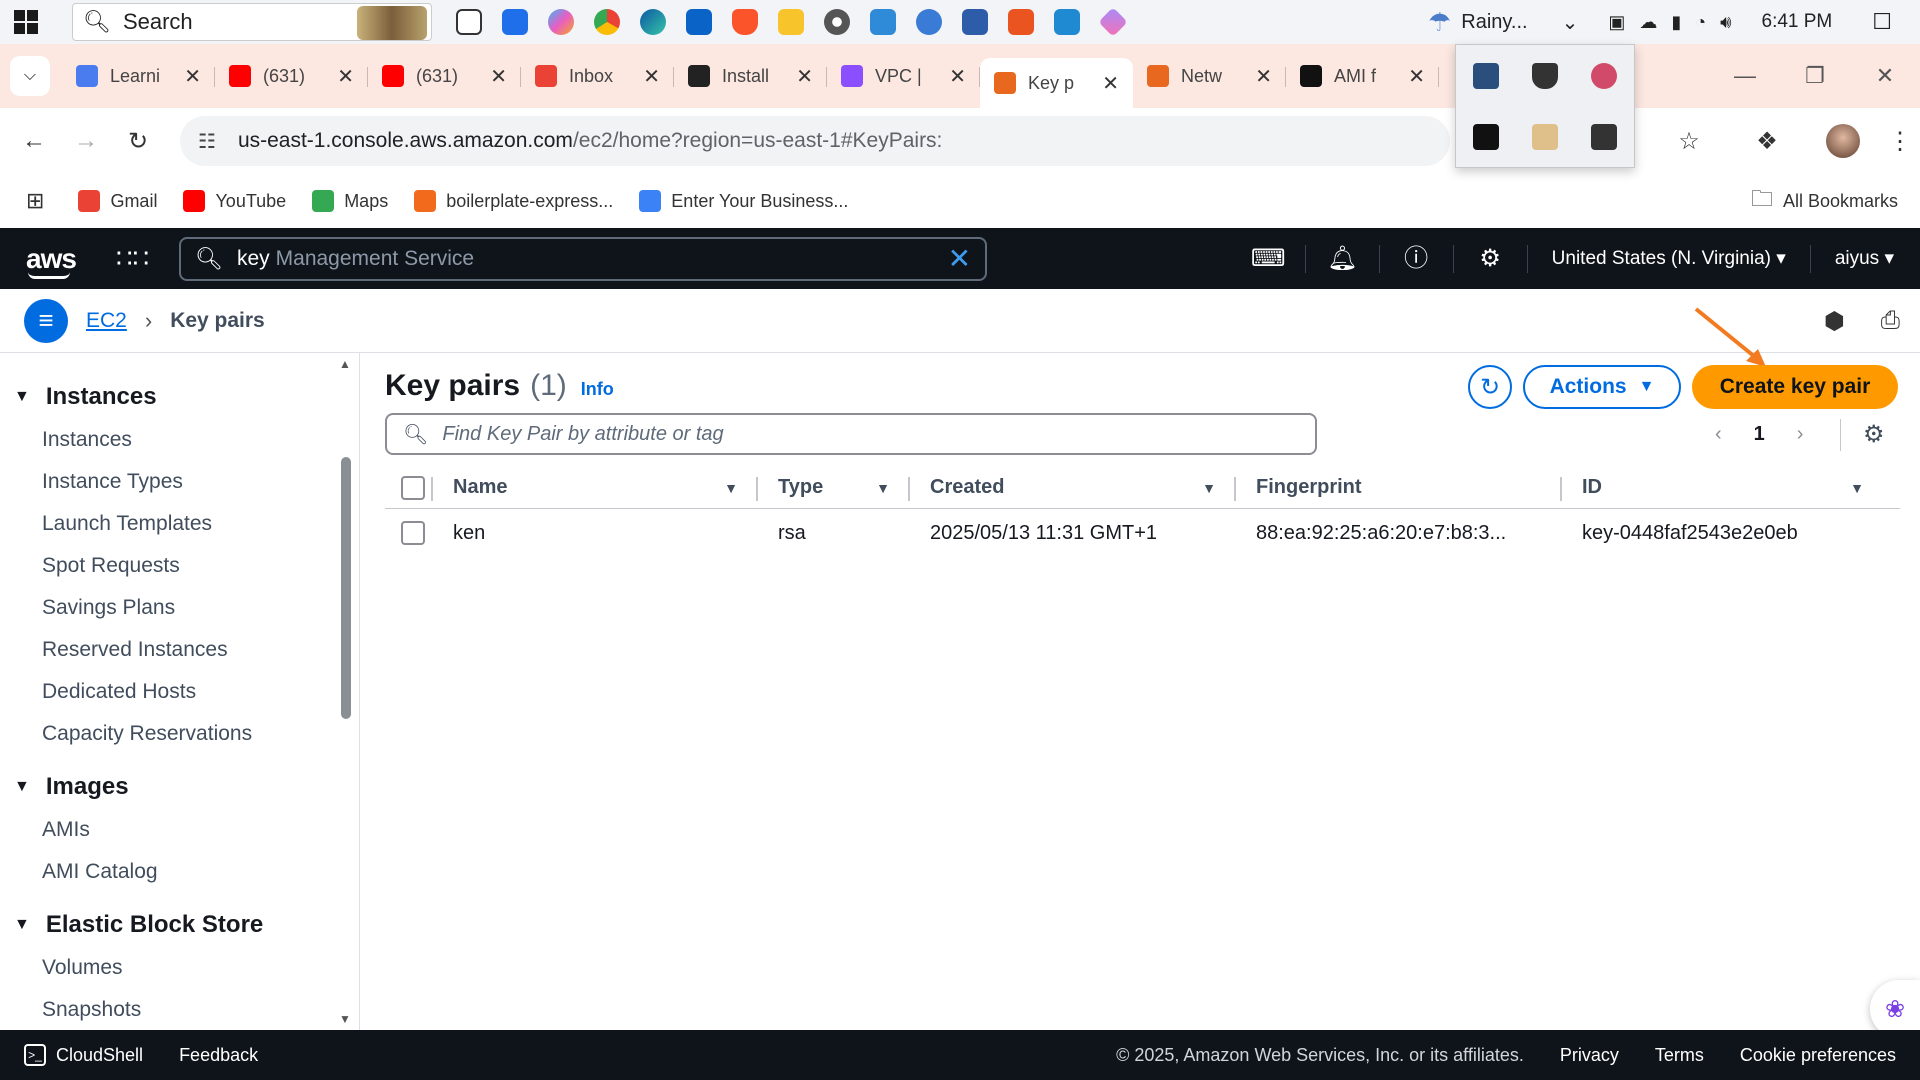 The width and height of the screenshot is (1920, 1080). Describe the element at coordinates (179, 968) in the screenshot. I see `side-nav-item: Volumes` at that location.